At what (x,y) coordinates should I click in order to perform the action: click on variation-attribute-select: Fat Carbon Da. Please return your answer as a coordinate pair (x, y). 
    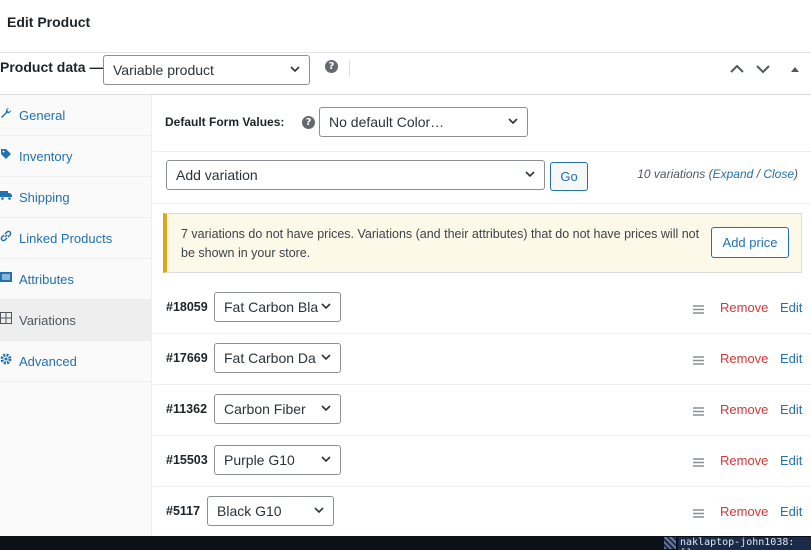
    Looking at the image, I should click on (277, 358).